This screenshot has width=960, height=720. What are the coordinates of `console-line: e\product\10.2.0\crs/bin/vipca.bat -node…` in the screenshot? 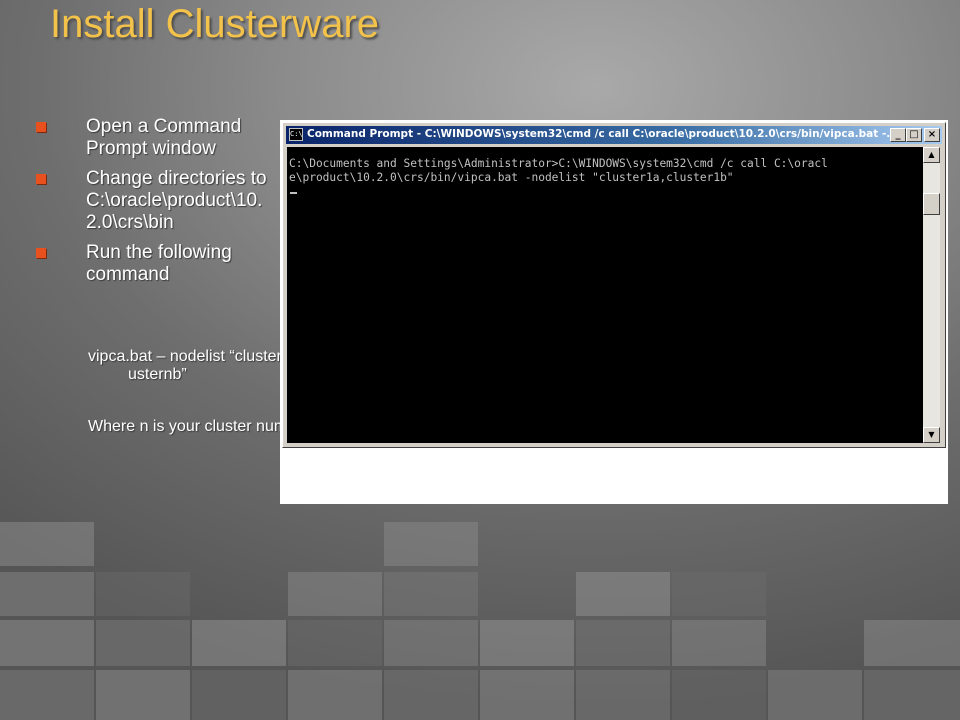 It's located at (511, 177).